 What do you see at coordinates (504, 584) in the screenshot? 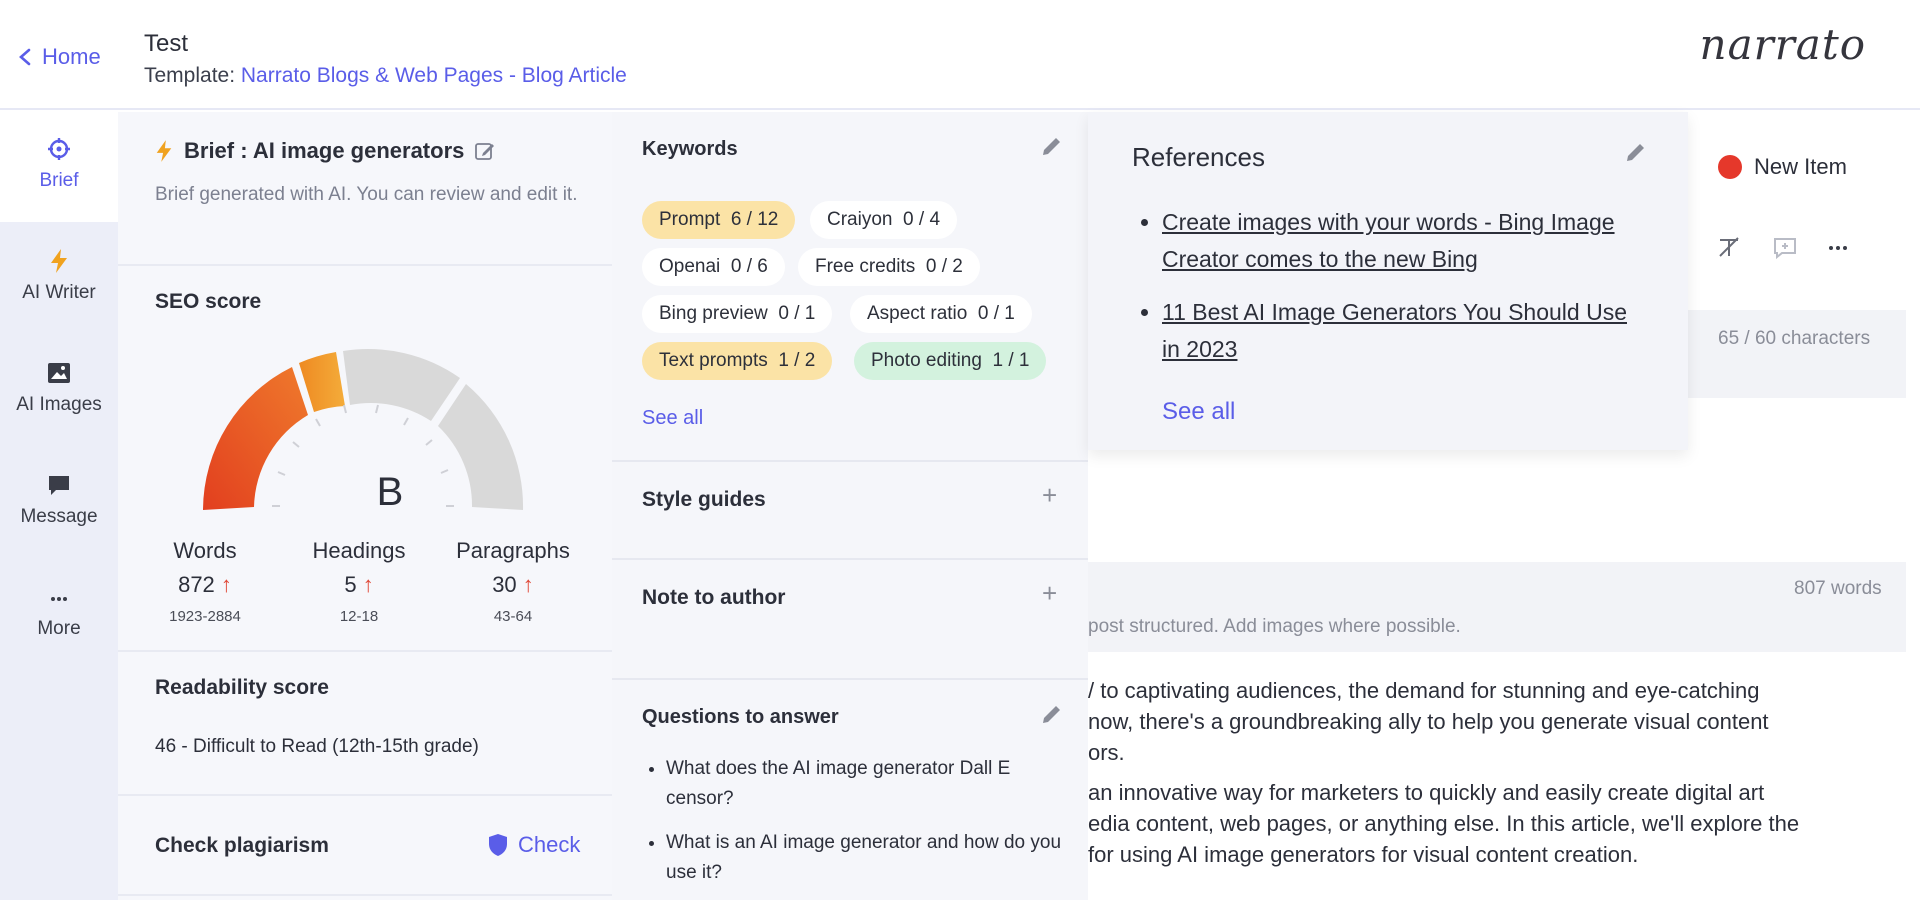
I see `stat-value: 30` at bounding box center [504, 584].